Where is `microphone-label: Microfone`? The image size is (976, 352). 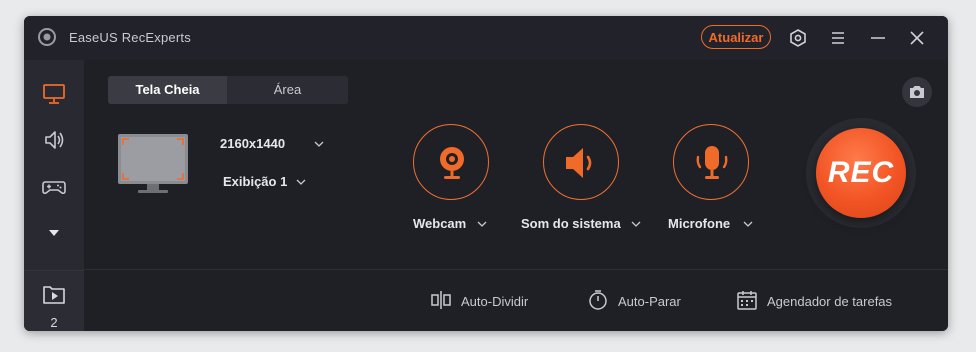 microphone-label: Microfone is located at coordinates (699, 223).